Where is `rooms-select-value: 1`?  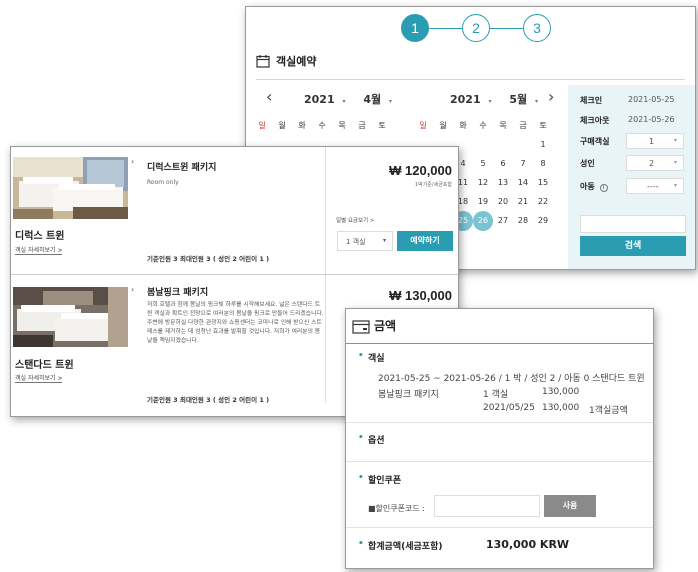 rooms-select-value: 1 is located at coordinates (652, 141).